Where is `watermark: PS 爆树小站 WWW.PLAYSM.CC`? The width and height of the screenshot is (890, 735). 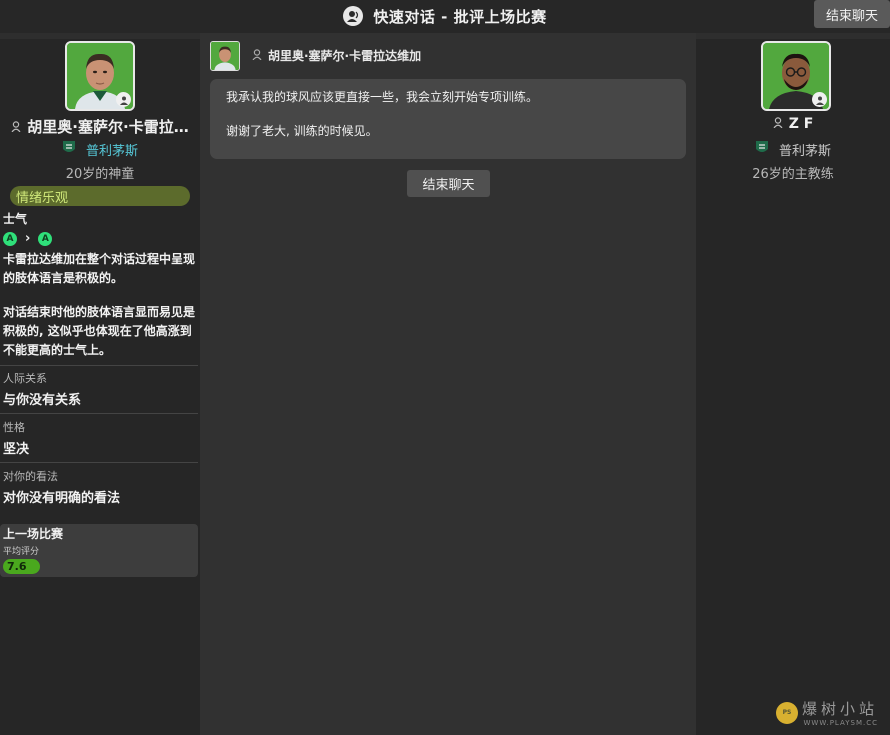
watermark: PS 爆树小站 WWW.PLAYSM.CC is located at coordinates (826, 712).